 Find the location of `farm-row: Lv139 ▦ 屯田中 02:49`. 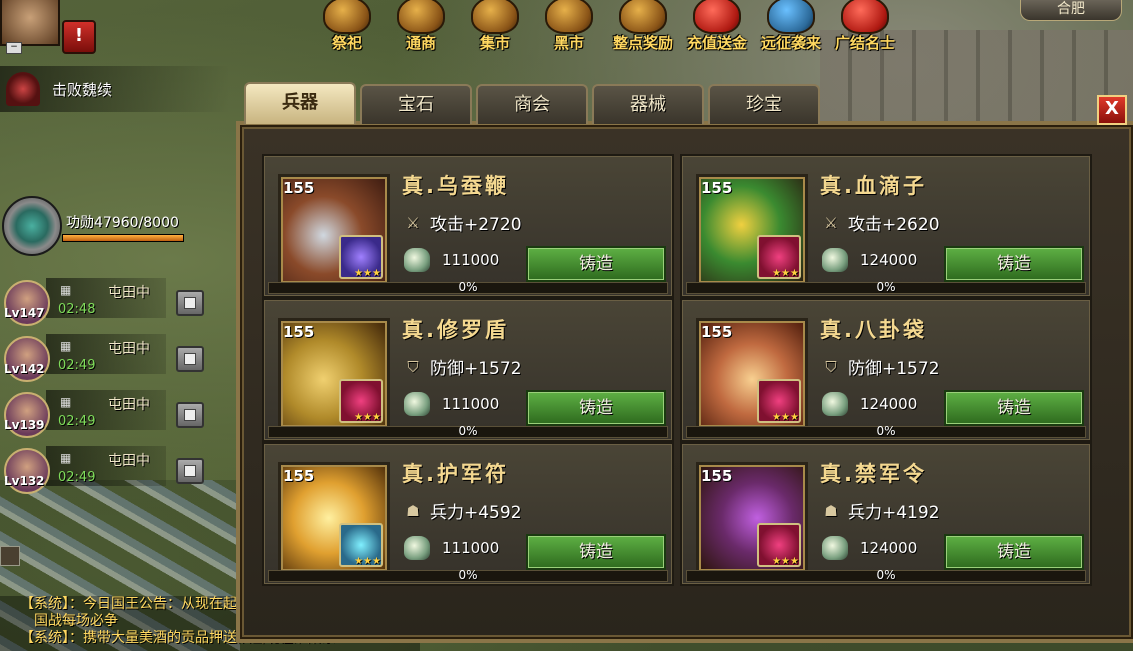

farm-row: Lv139 ▦ 屯田中 02:49 is located at coordinates (105, 418).